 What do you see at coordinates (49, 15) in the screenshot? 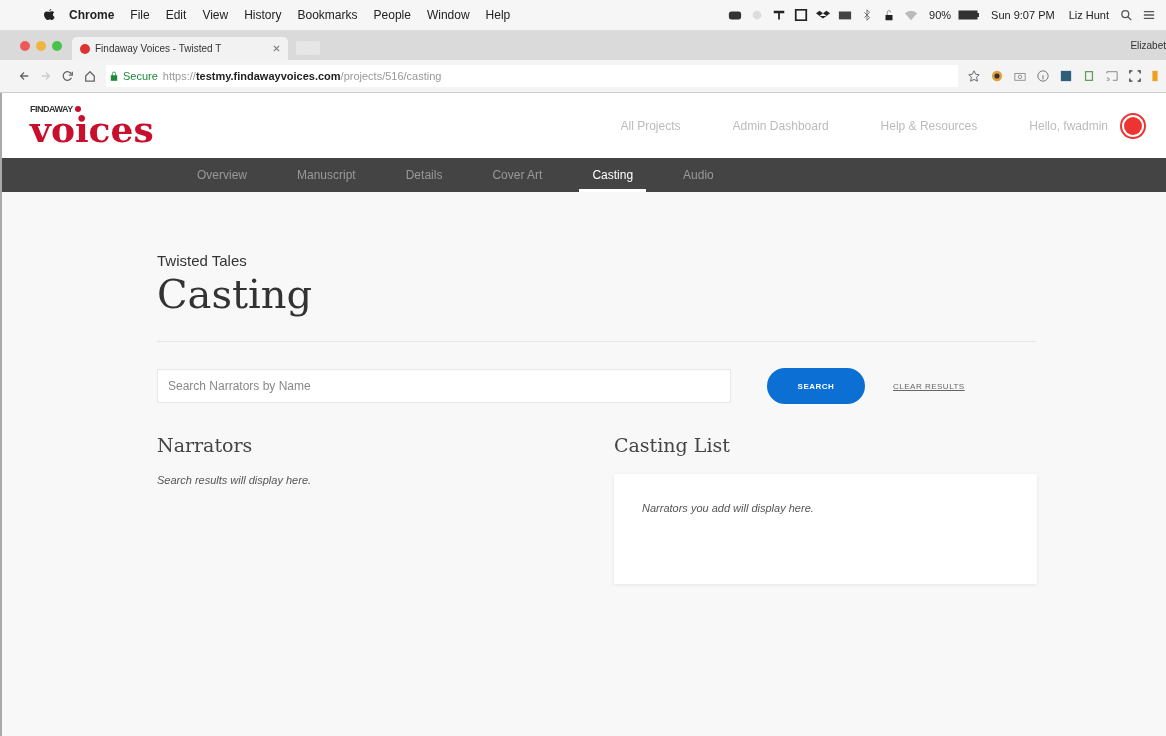
I see `apple-icon` at bounding box center [49, 15].